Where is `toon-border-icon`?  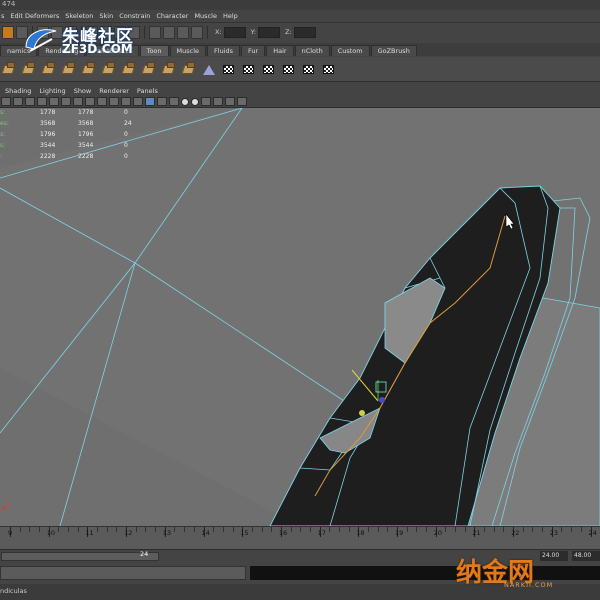 toon-border-icon is located at coordinates (109, 69).